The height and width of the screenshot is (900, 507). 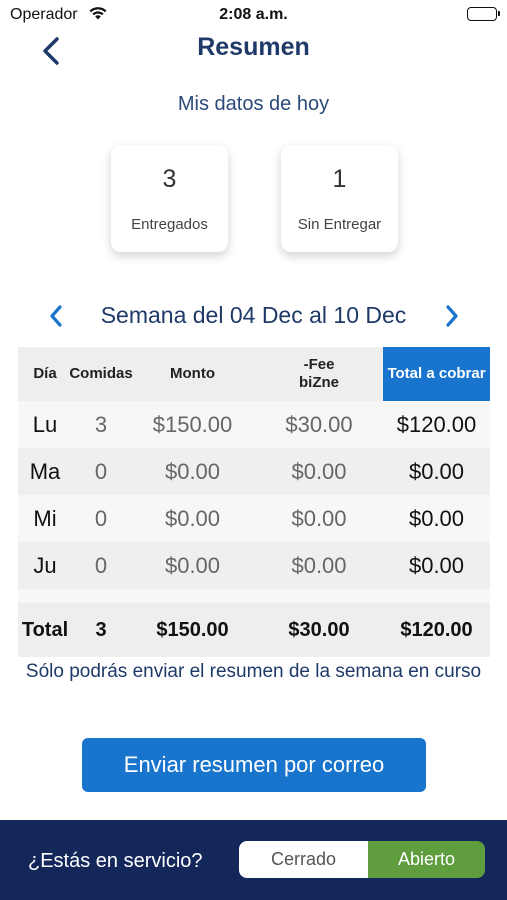 What do you see at coordinates (101, 373) in the screenshot?
I see `header-meals: Comidas` at bounding box center [101, 373].